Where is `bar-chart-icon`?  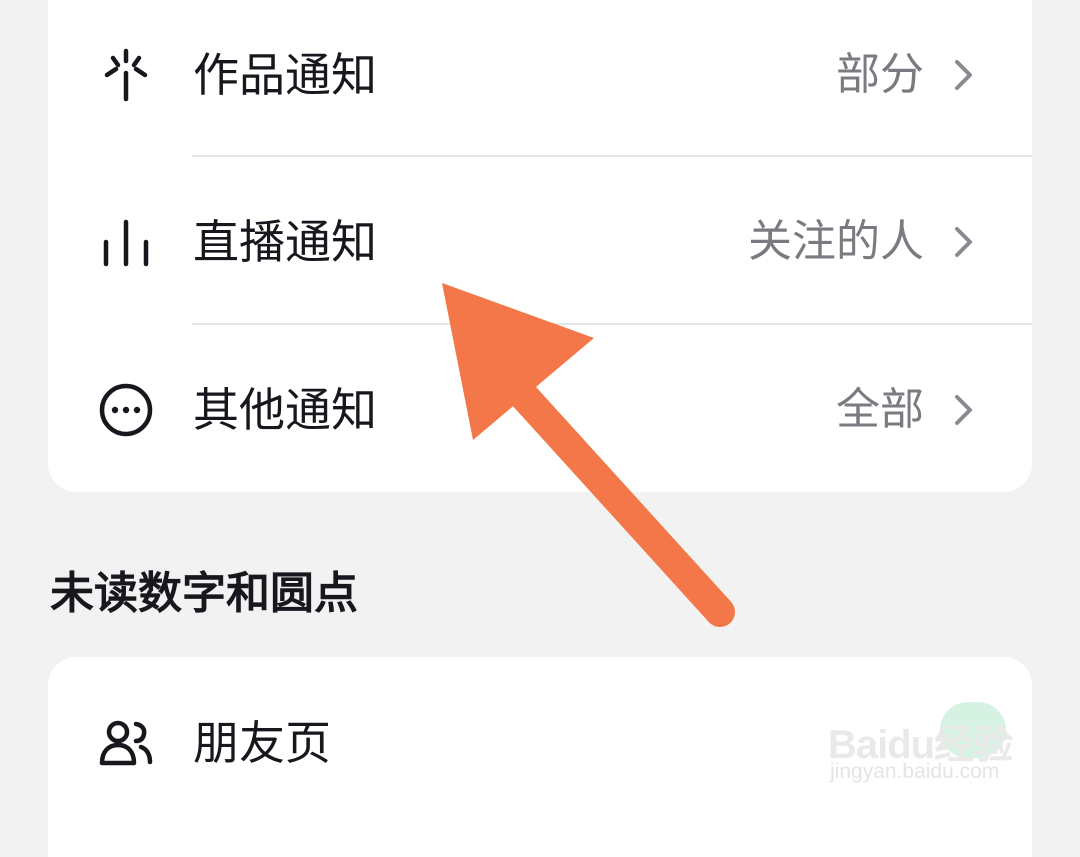 bar-chart-icon is located at coordinates (126, 242).